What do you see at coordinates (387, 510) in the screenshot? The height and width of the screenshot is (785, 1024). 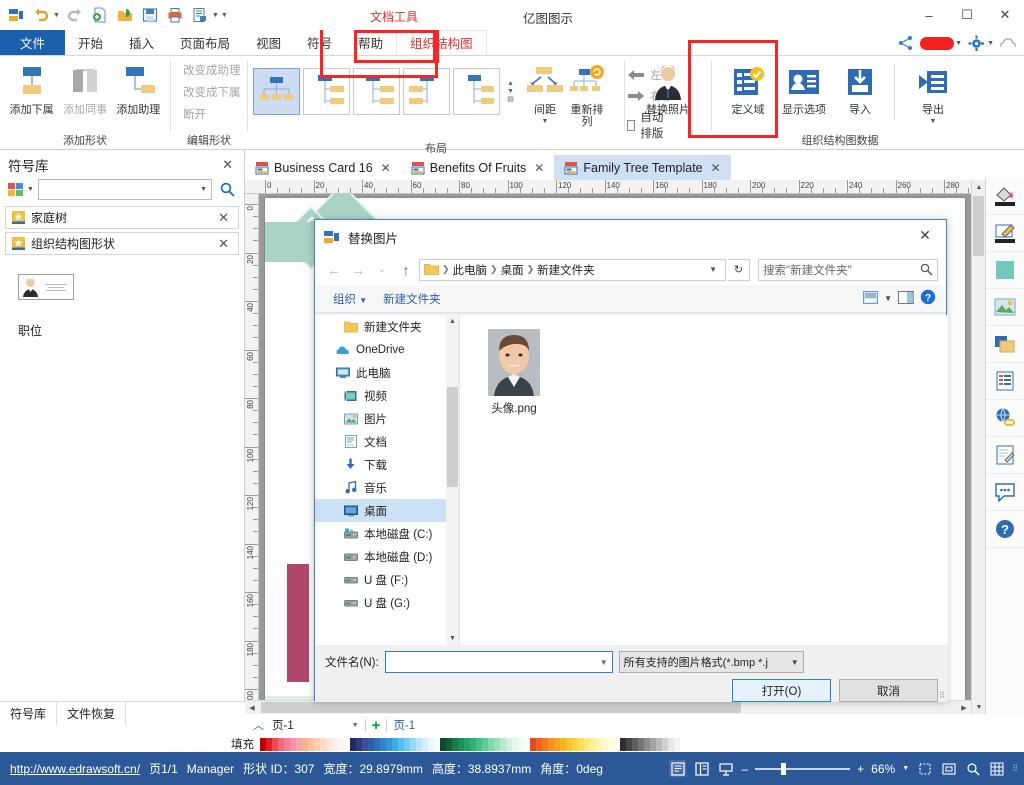 I see `nav-pane-item-8: 桌面` at bounding box center [387, 510].